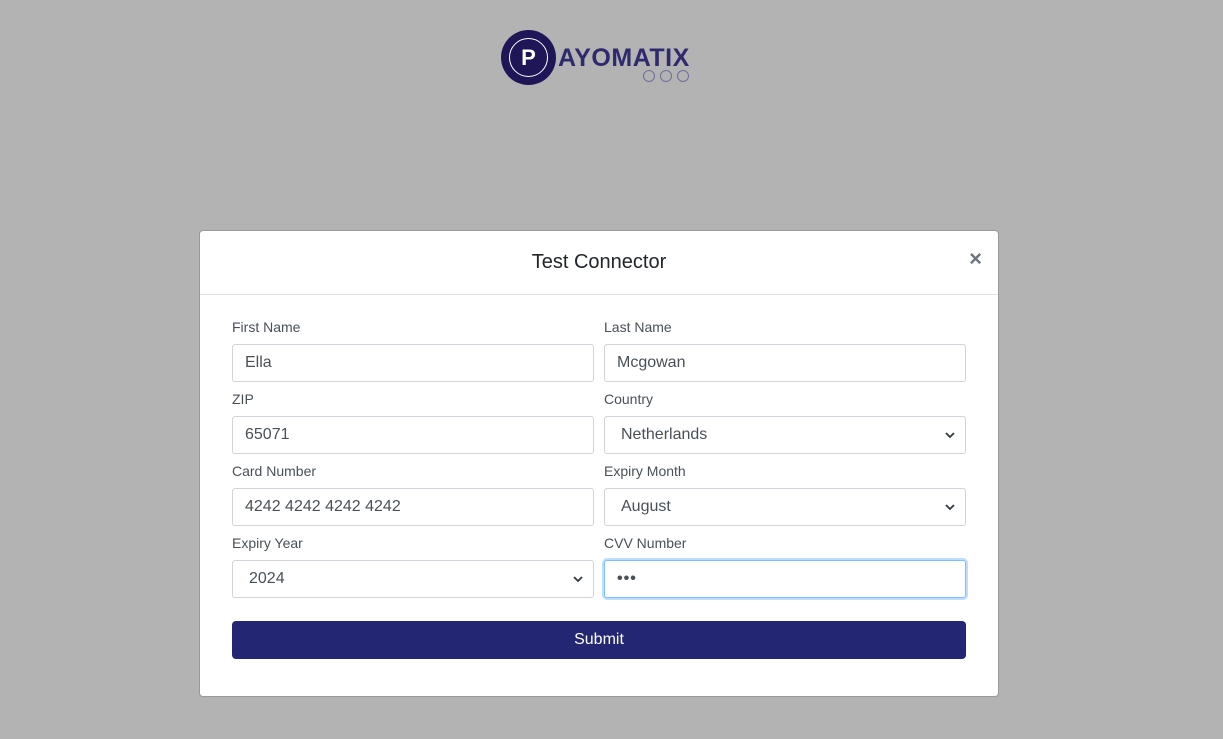 This screenshot has width=1223, height=739. Describe the element at coordinates (645, 543) in the screenshot. I see `cvv-label: CVV Number` at that location.